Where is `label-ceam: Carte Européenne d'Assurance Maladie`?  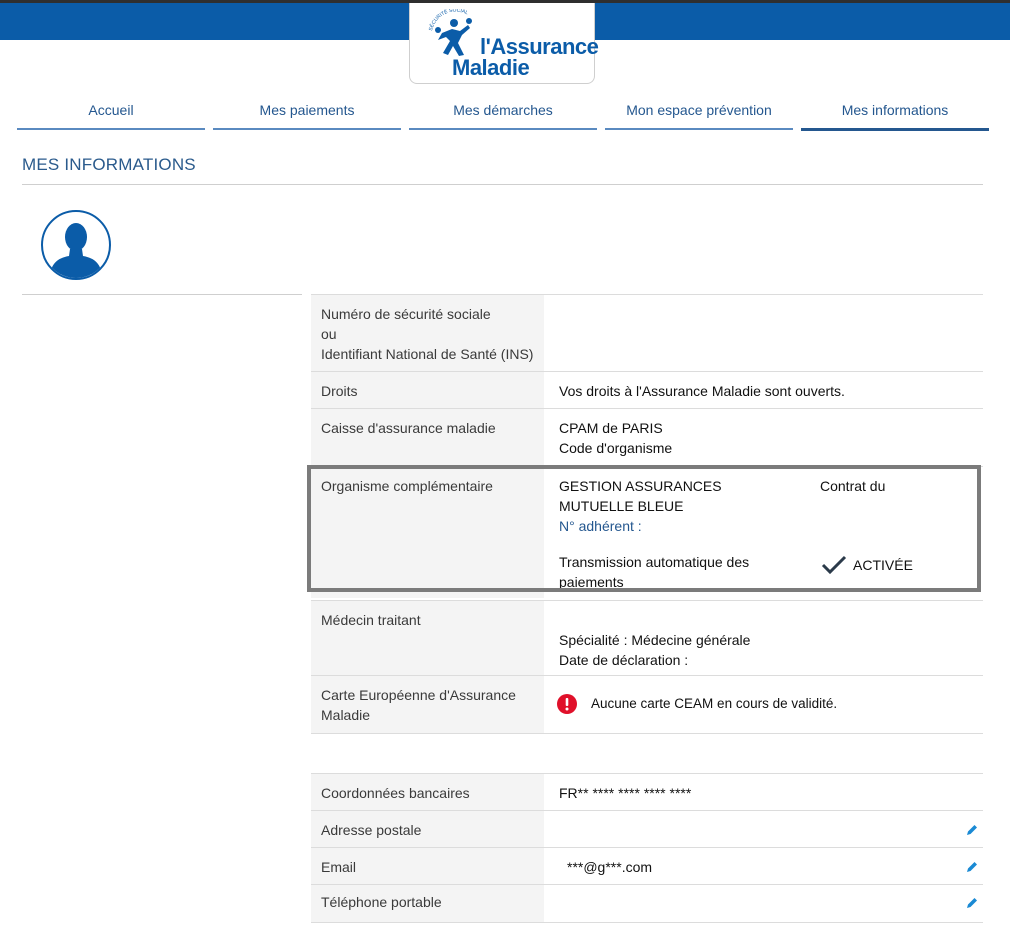
label-ceam: Carte Européenne d'Assurance Maladie is located at coordinates (418, 705).